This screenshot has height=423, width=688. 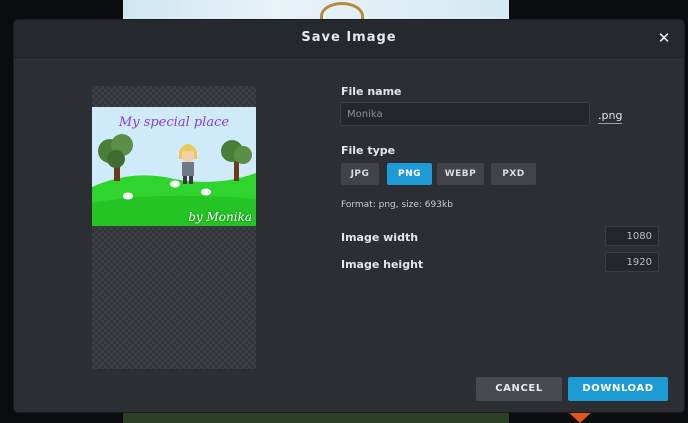 What do you see at coordinates (382, 264) in the screenshot?
I see `image-height-label: Image height` at bounding box center [382, 264].